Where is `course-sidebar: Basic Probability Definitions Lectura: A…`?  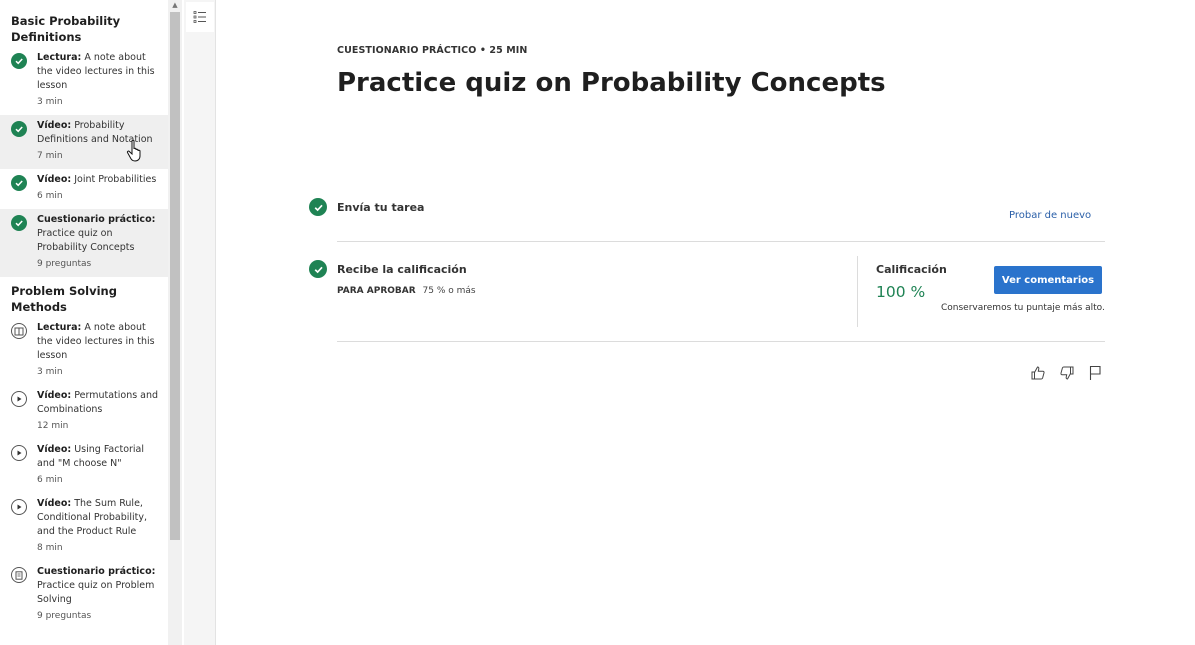
course-sidebar: Basic Probability Definitions Lectura: A… is located at coordinates (84, 322).